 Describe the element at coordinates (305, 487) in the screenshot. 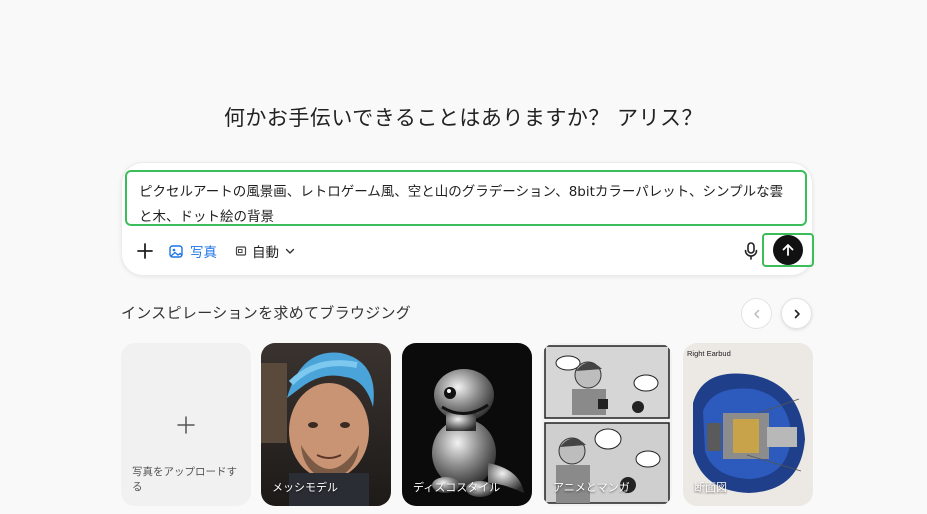

I see `card-caption: メッシモデル` at that location.